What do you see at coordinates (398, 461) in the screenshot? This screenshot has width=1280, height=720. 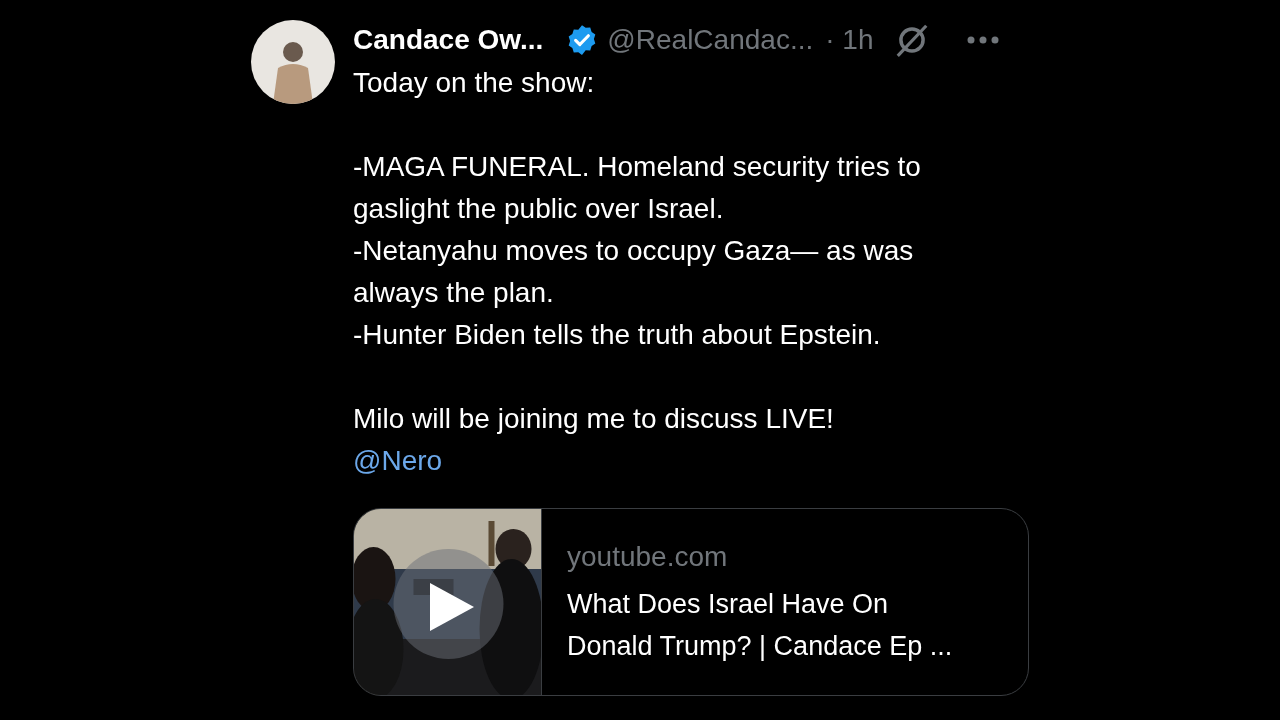 I see `mention-link: @Nero` at bounding box center [398, 461].